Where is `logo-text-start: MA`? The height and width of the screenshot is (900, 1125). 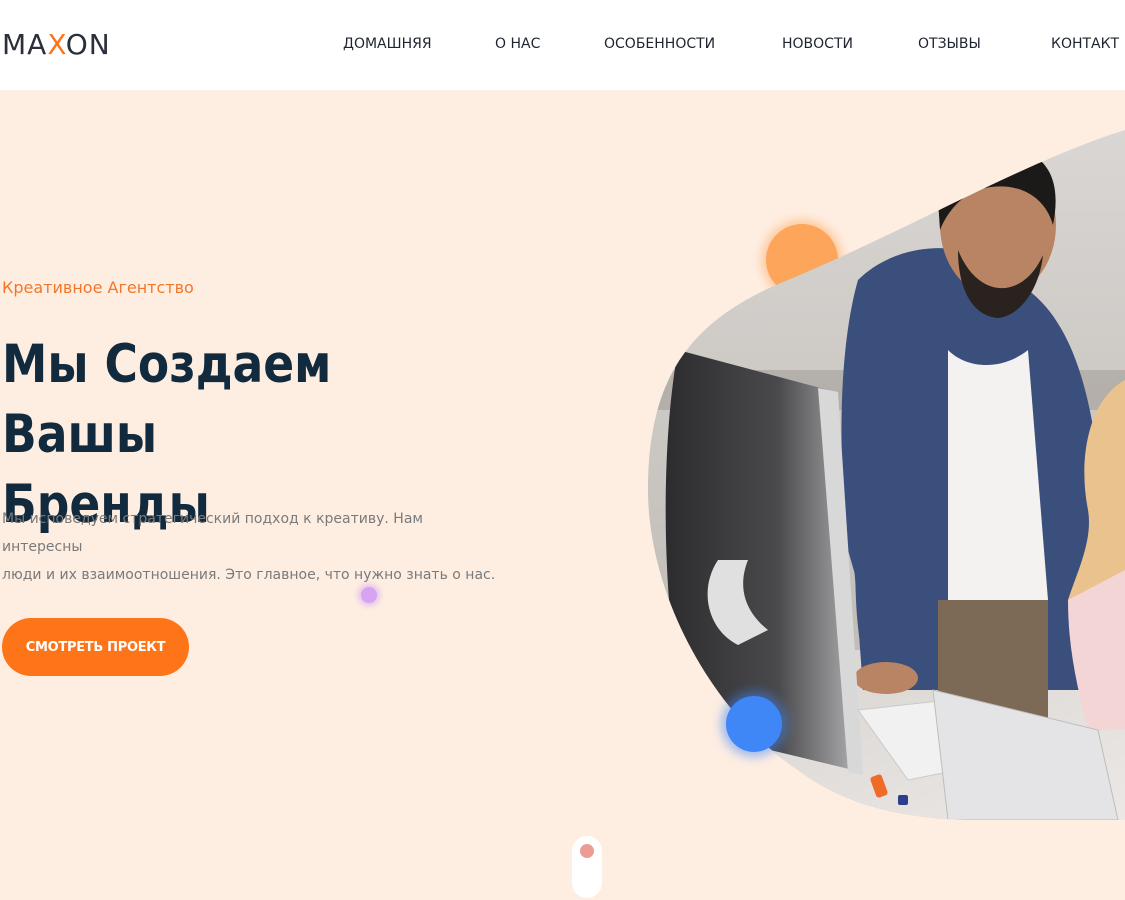 logo-text-start: MA is located at coordinates (25, 44).